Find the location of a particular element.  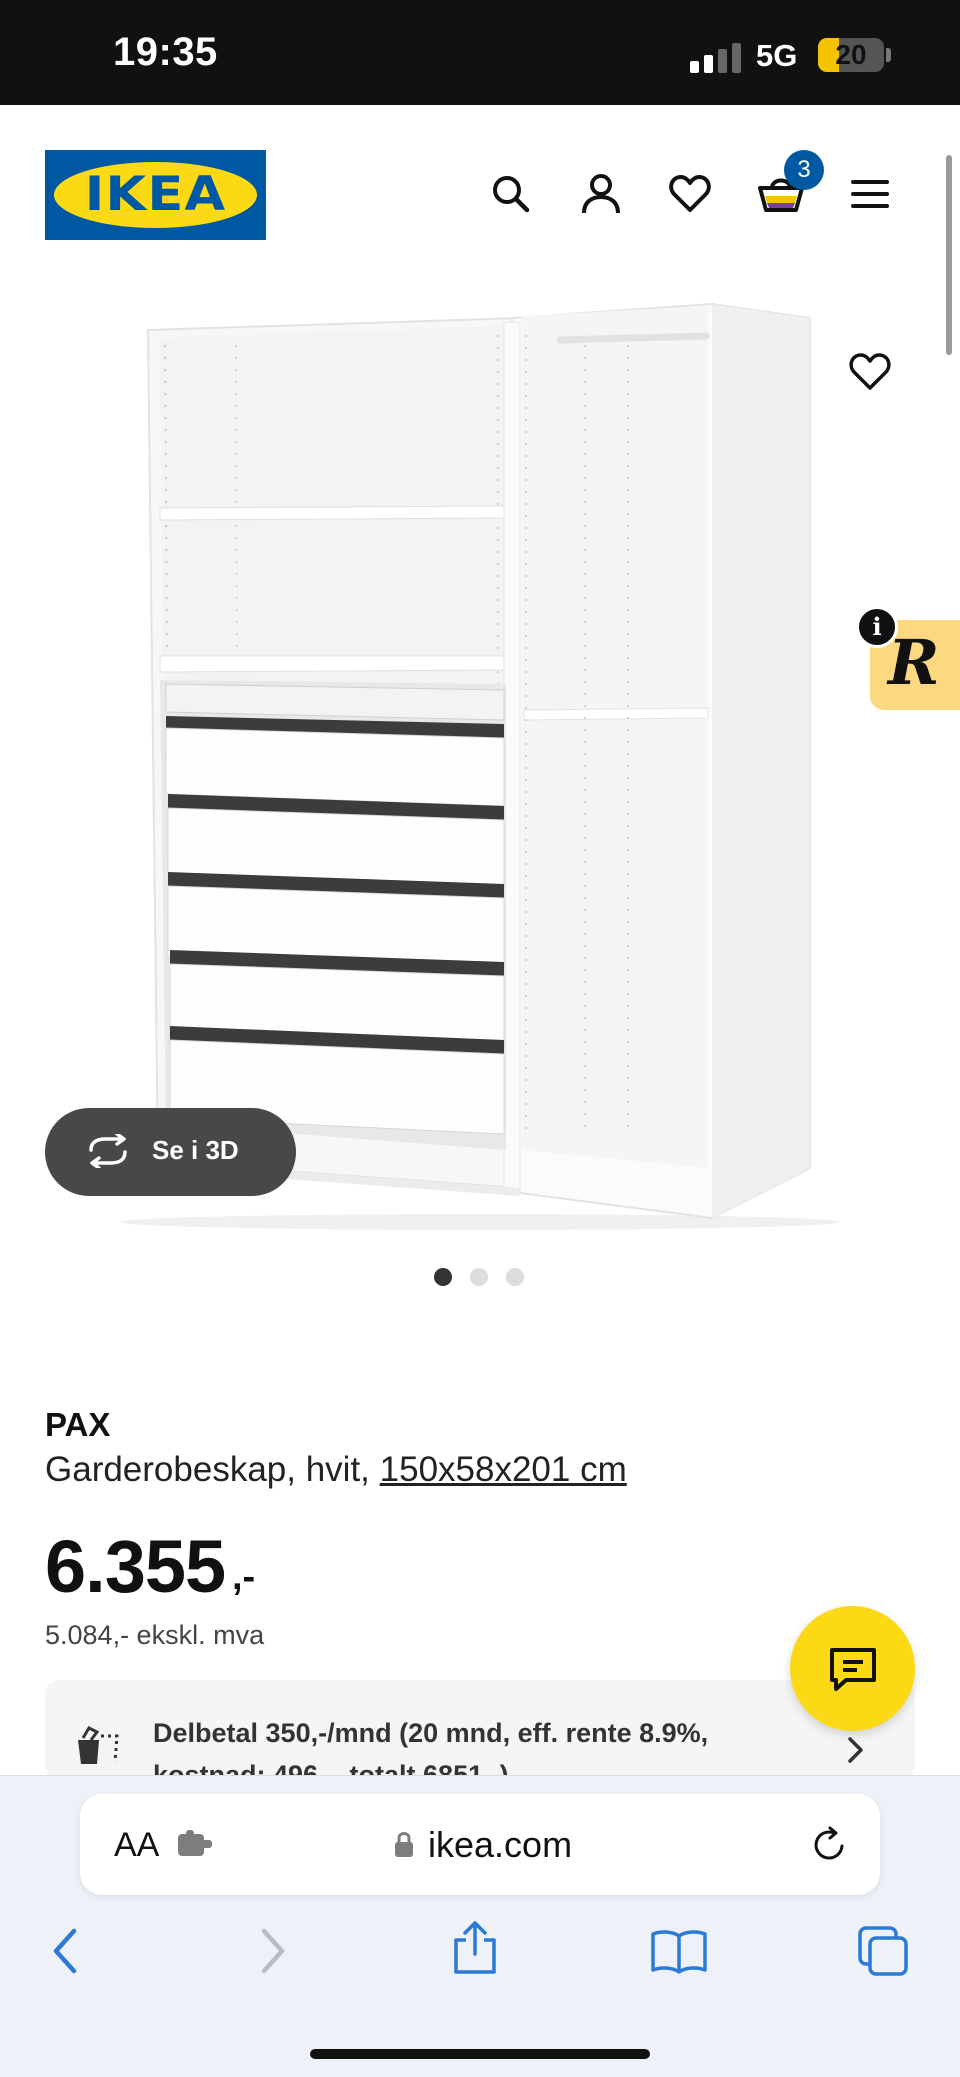

product-description: Garderobeskap, hvit, 150x58x201 cm is located at coordinates (336, 1470).